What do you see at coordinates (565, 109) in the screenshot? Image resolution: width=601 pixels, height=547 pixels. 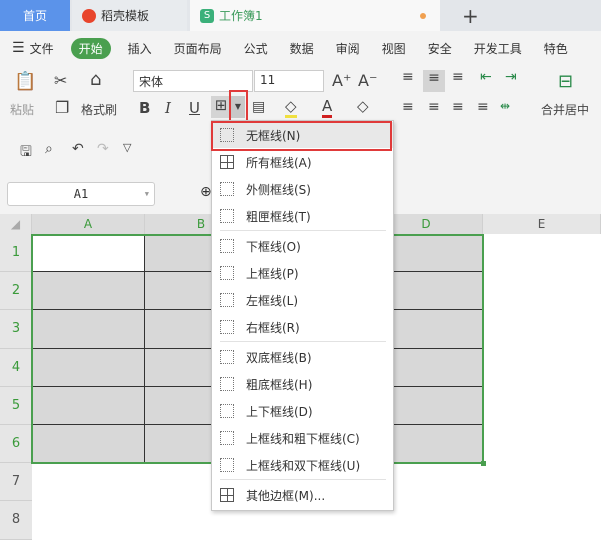 I see `merge-center-button: 合并居中` at bounding box center [565, 109].